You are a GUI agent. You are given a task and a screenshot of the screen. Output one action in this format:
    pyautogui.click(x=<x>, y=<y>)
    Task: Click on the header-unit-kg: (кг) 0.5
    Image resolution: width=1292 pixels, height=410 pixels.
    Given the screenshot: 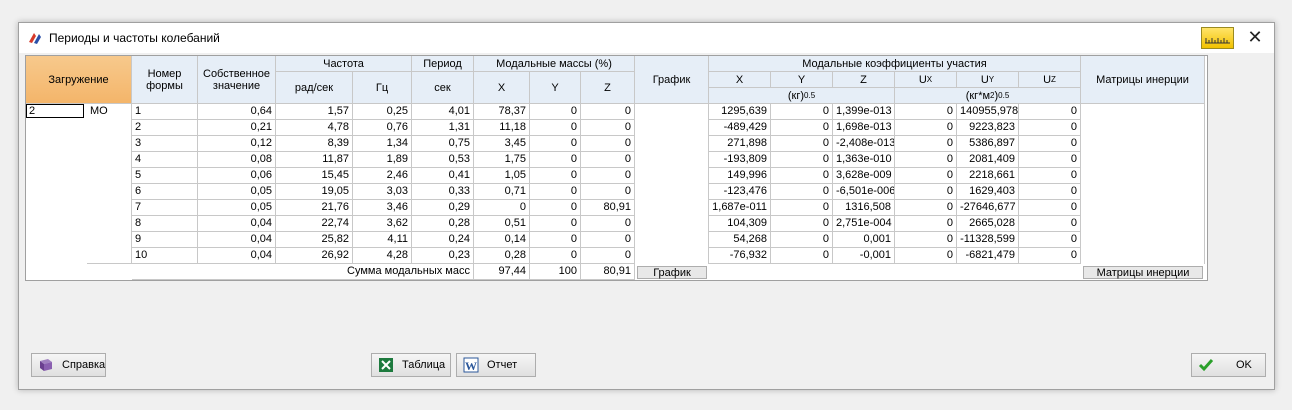 What is the action you would take?
    pyautogui.click(x=802, y=96)
    